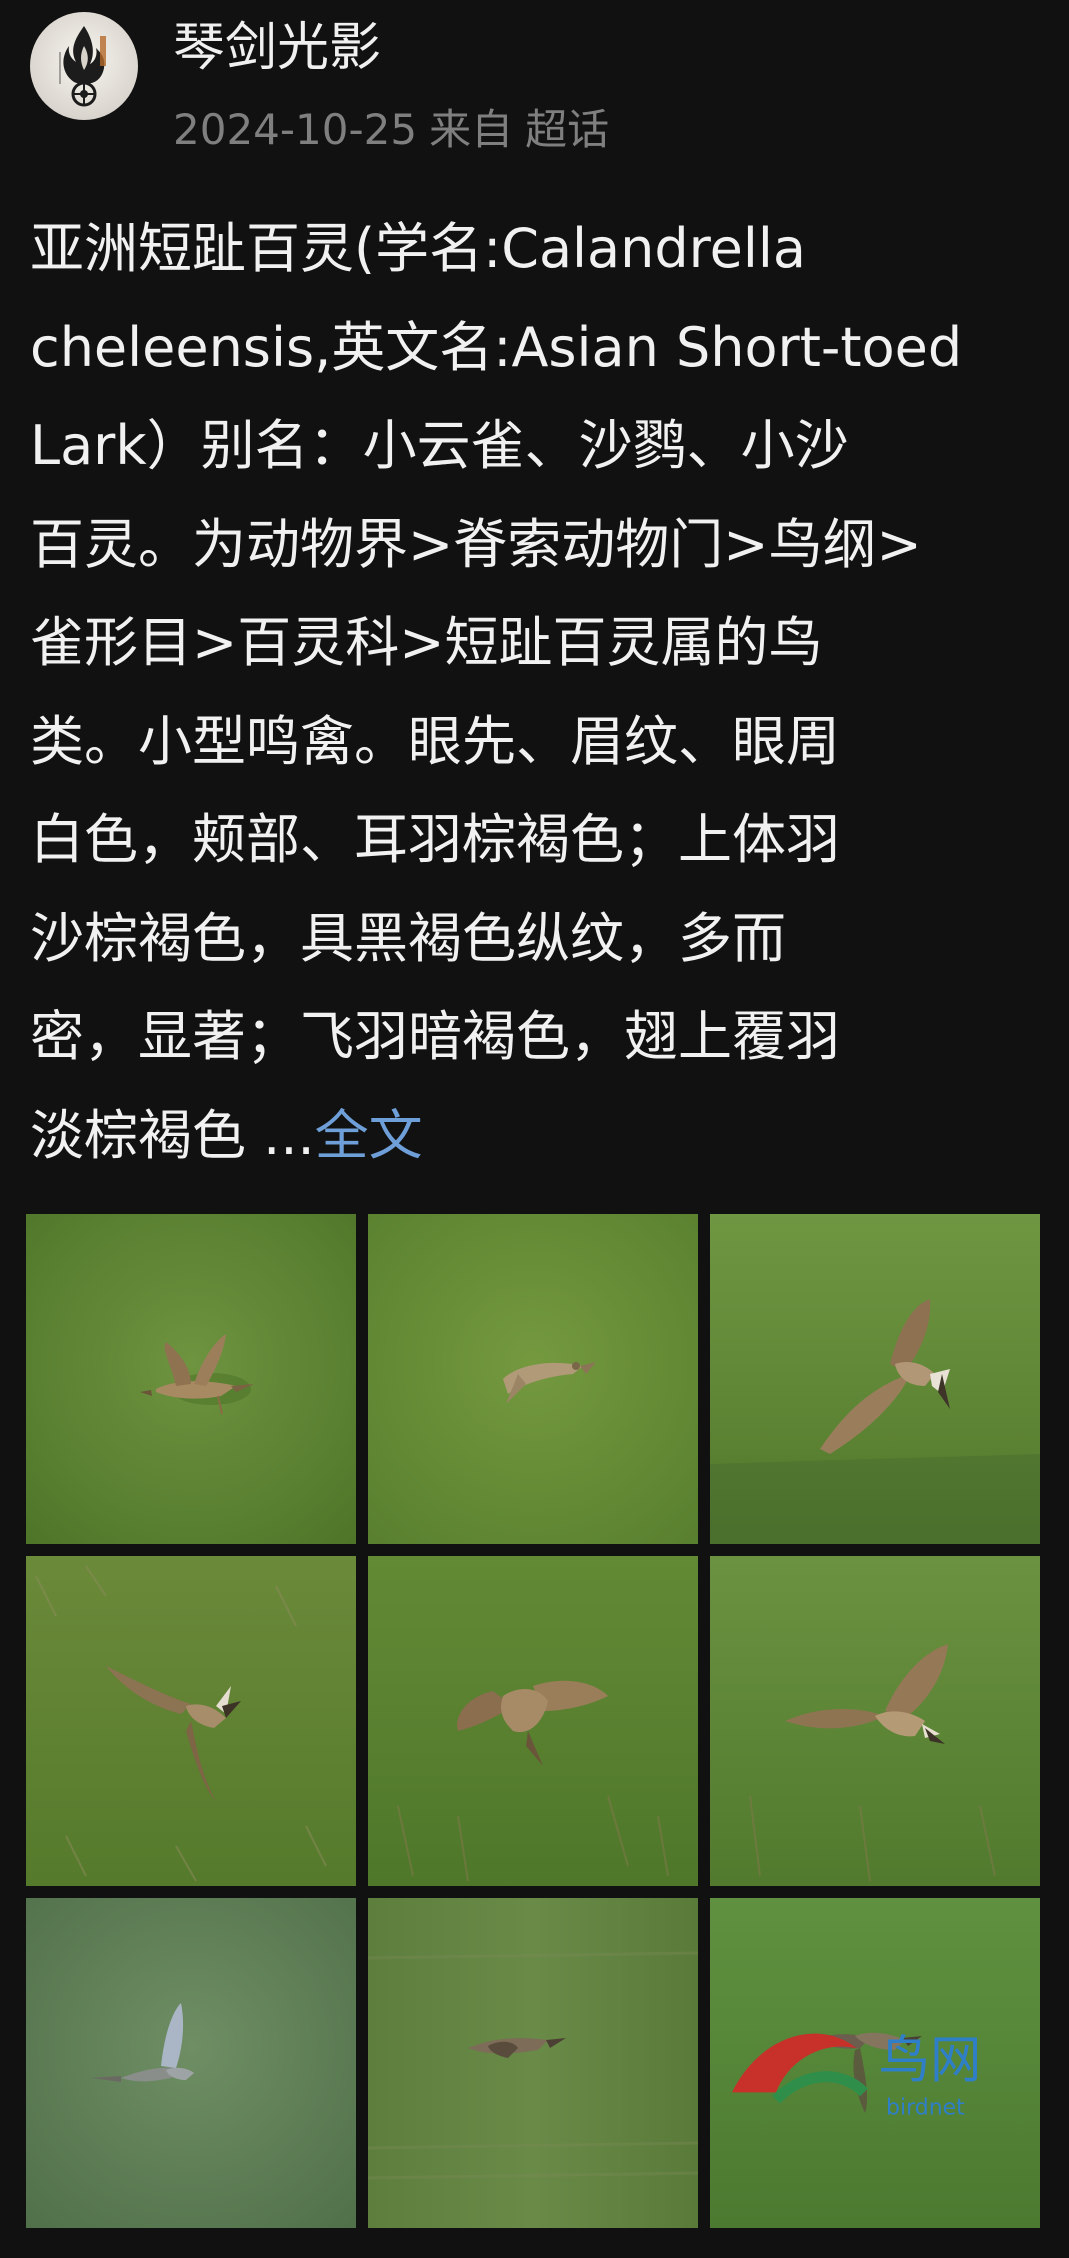 This screenshot has height=2258, width=1069. Describe the element at coordinates (418, 248) in the screenshot. I see `post-text-line: 亚洲短趾百灵(学名:Calandrella` at that location.